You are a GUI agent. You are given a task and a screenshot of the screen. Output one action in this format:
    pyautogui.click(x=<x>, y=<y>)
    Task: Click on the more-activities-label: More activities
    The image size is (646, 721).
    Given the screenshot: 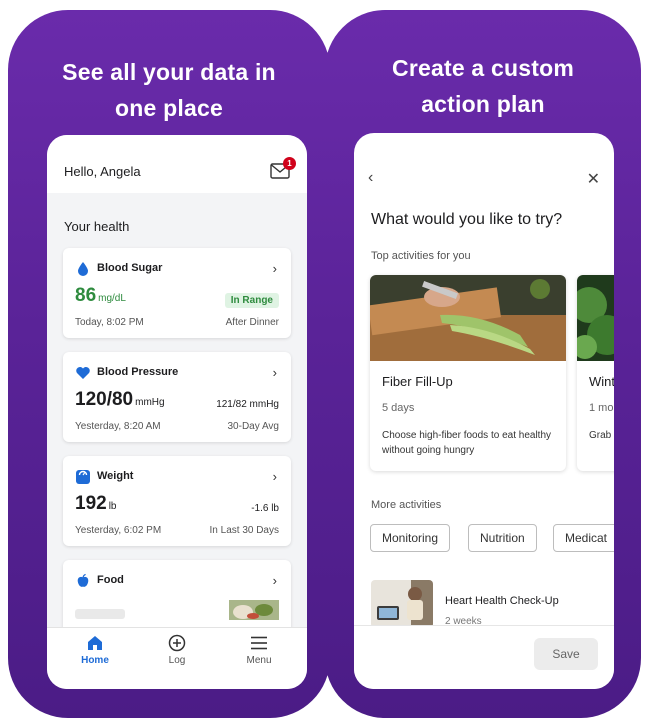 What is the action you would take?
    pyautogui.click(x=406, y=505)
    